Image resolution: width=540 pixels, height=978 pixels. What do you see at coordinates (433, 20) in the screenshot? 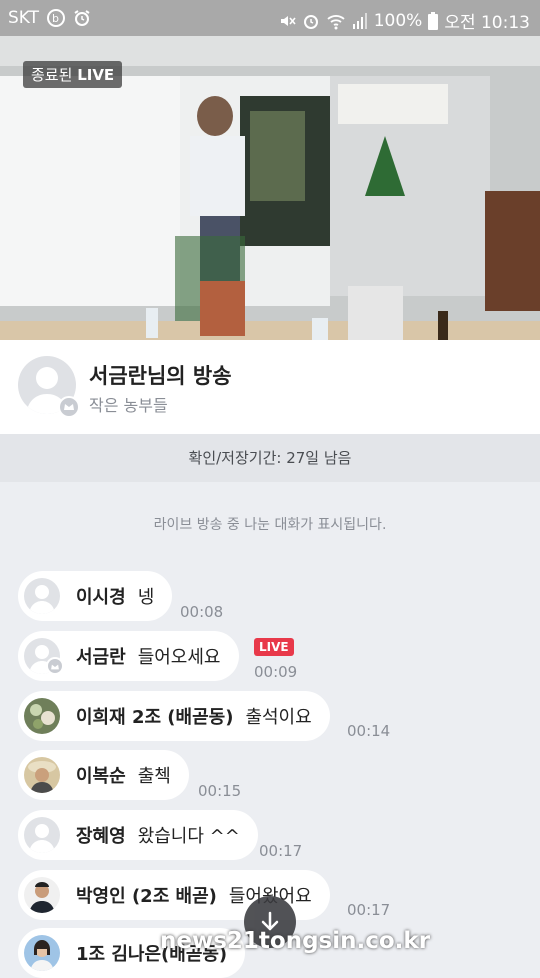
I see `battery-icon` at bounding box center [433, 20].